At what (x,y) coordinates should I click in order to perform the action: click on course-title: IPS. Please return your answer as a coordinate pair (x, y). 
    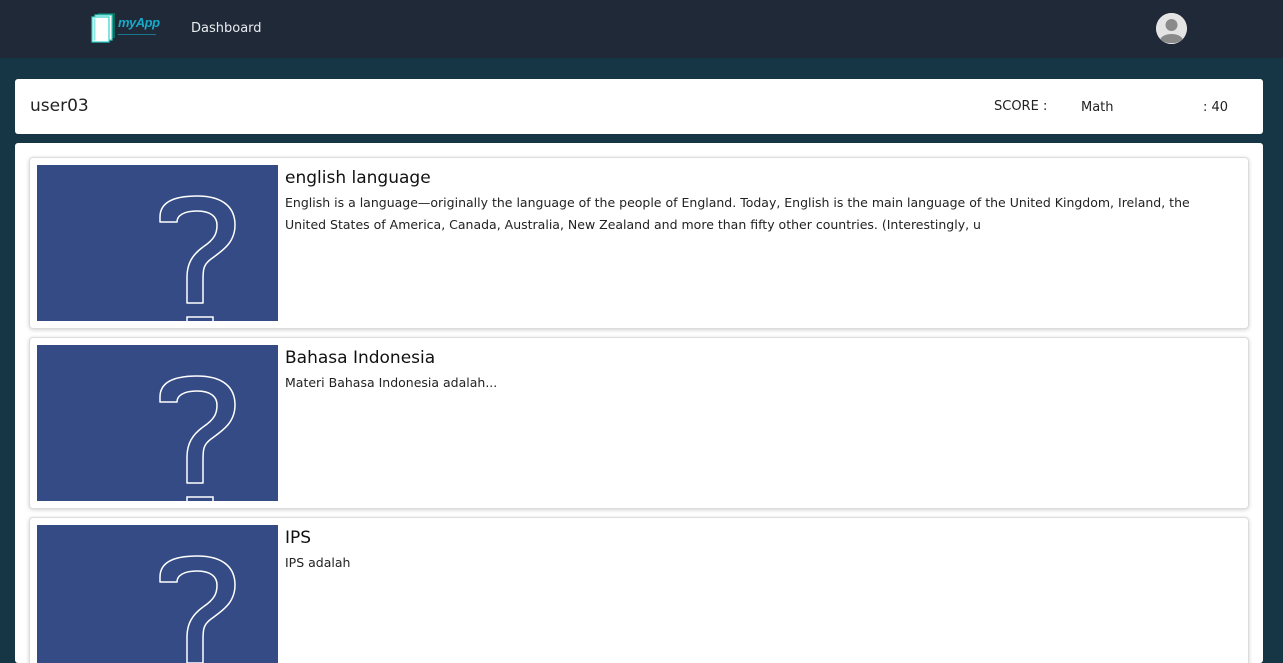
    Looking at the image, I should click on (298, 538).